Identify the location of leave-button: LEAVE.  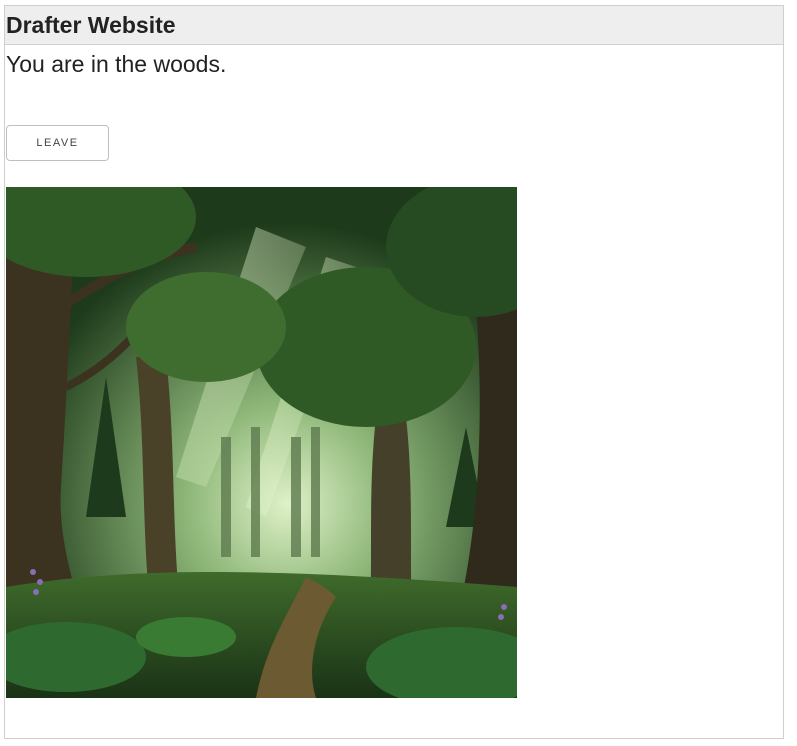
(57, 143).